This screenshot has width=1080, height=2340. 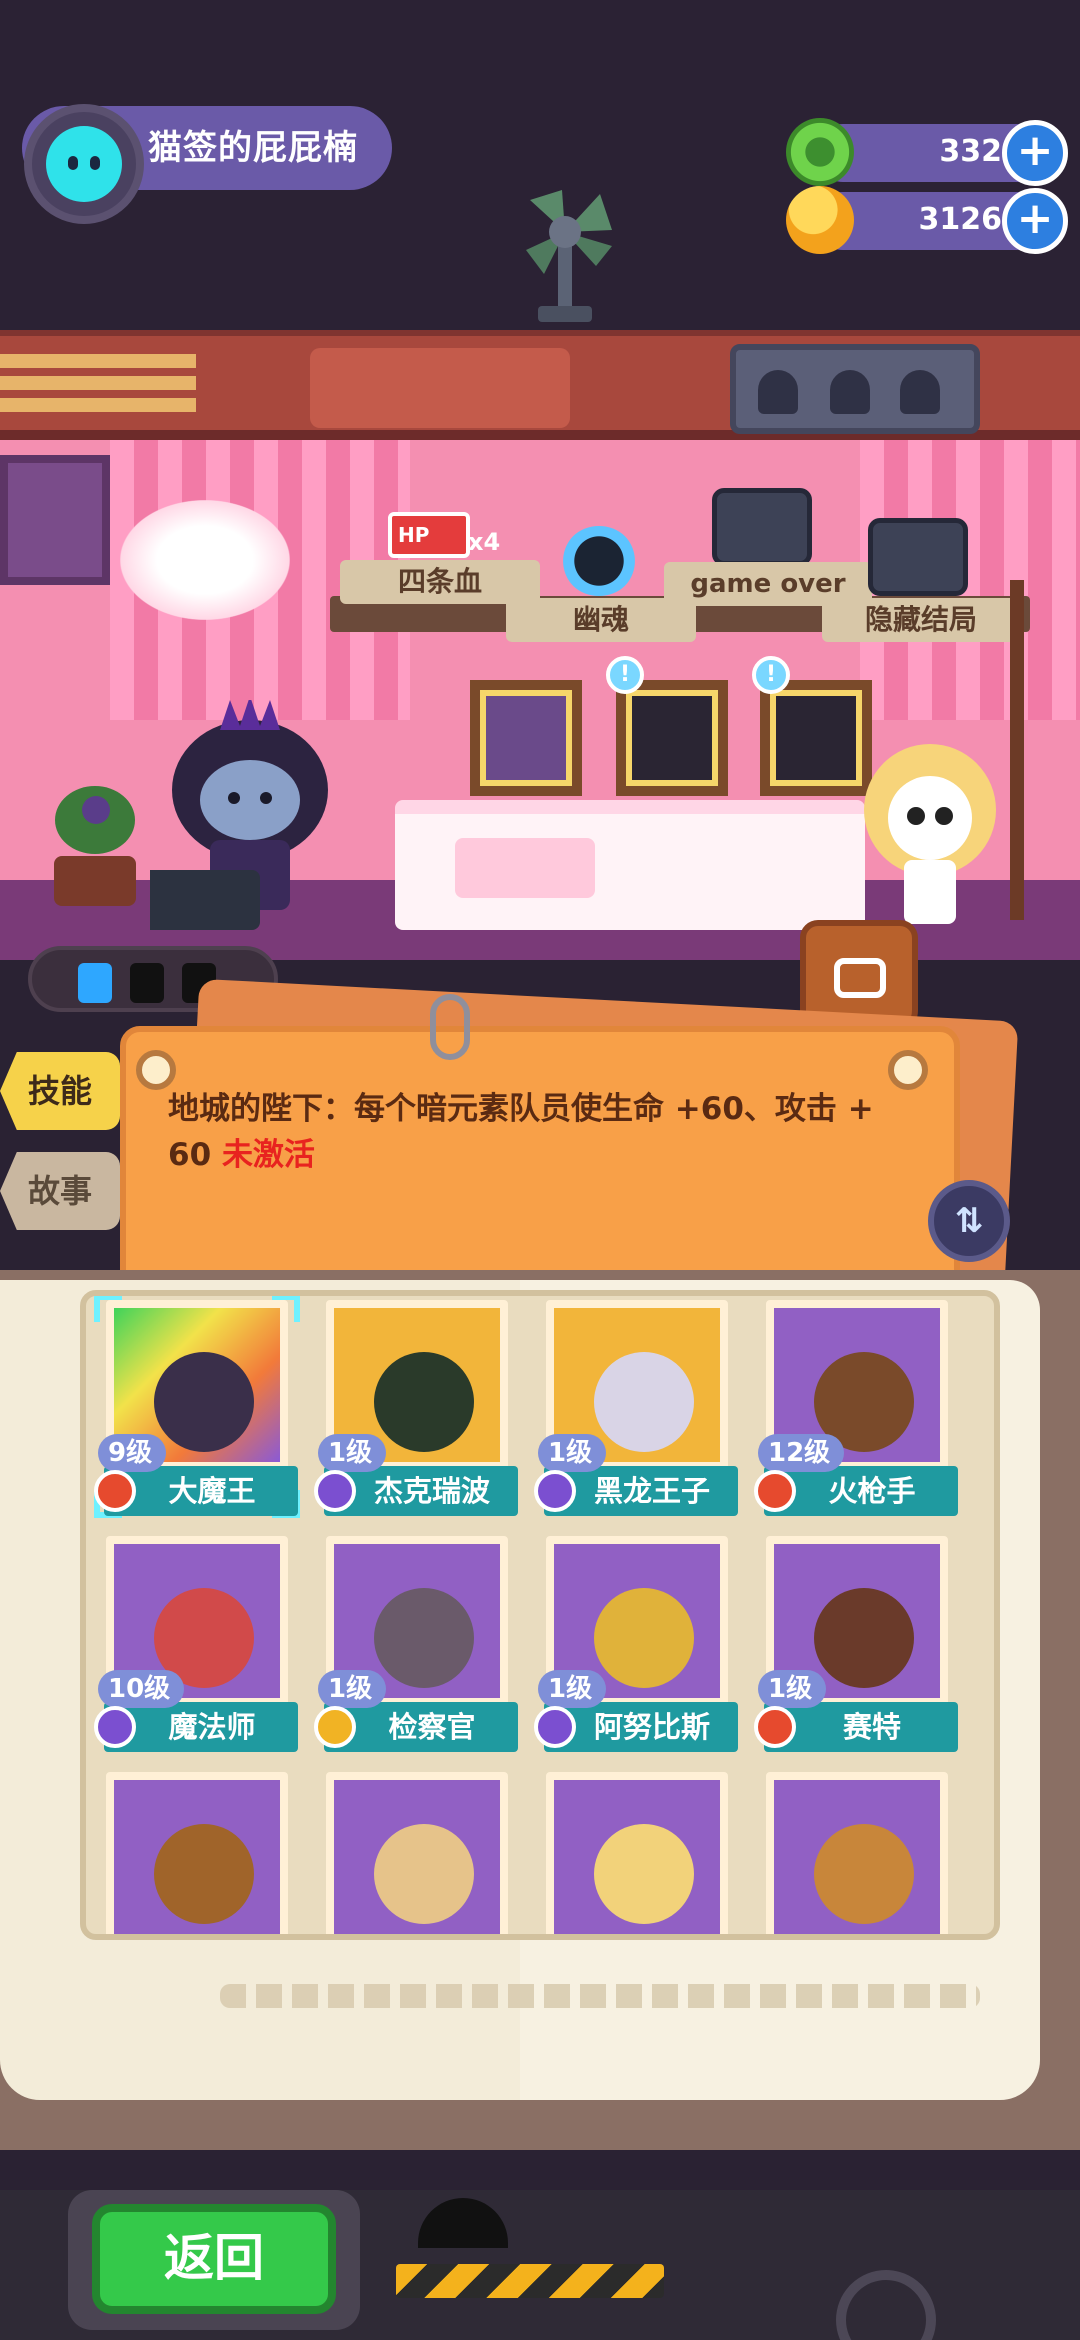 What do you see at coordinates (969, 1221) in the screenshot?
I see `sort-toggle-button: ⇅` at bounding box center [969, 1221].